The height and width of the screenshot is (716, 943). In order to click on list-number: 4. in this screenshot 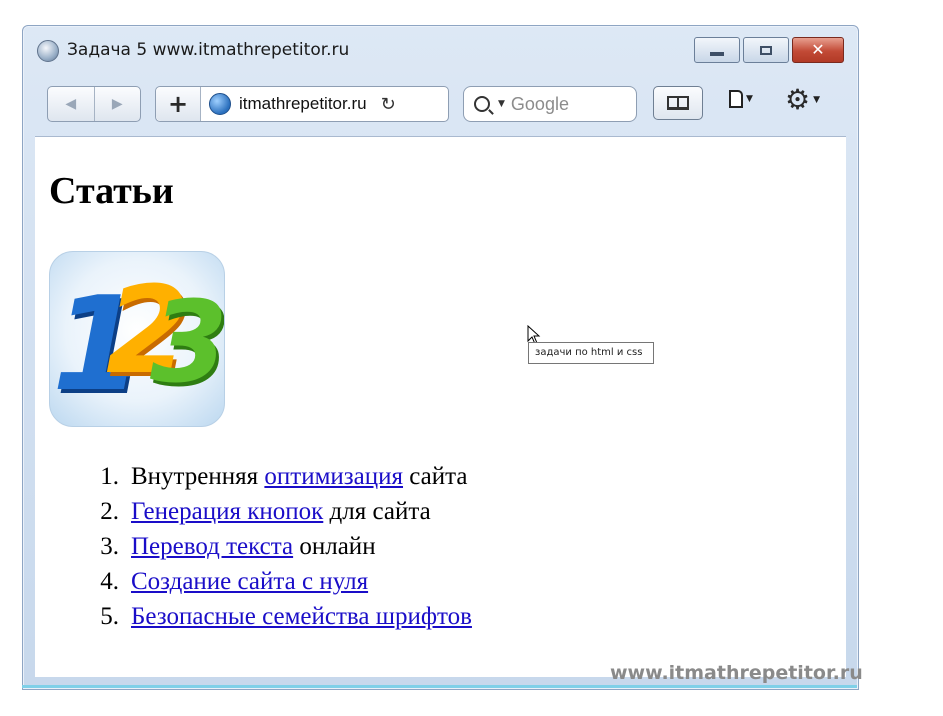, I will do `click(109, 581)`.